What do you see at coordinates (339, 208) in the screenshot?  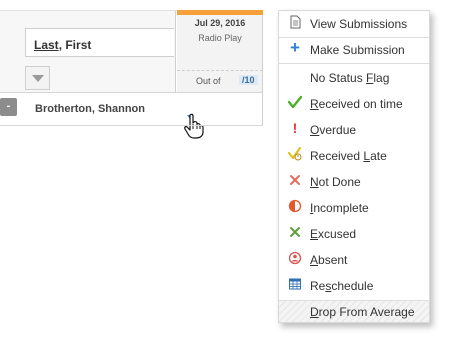 I see `menu-item-label: Incomplete` at bounding box center [339, 208].